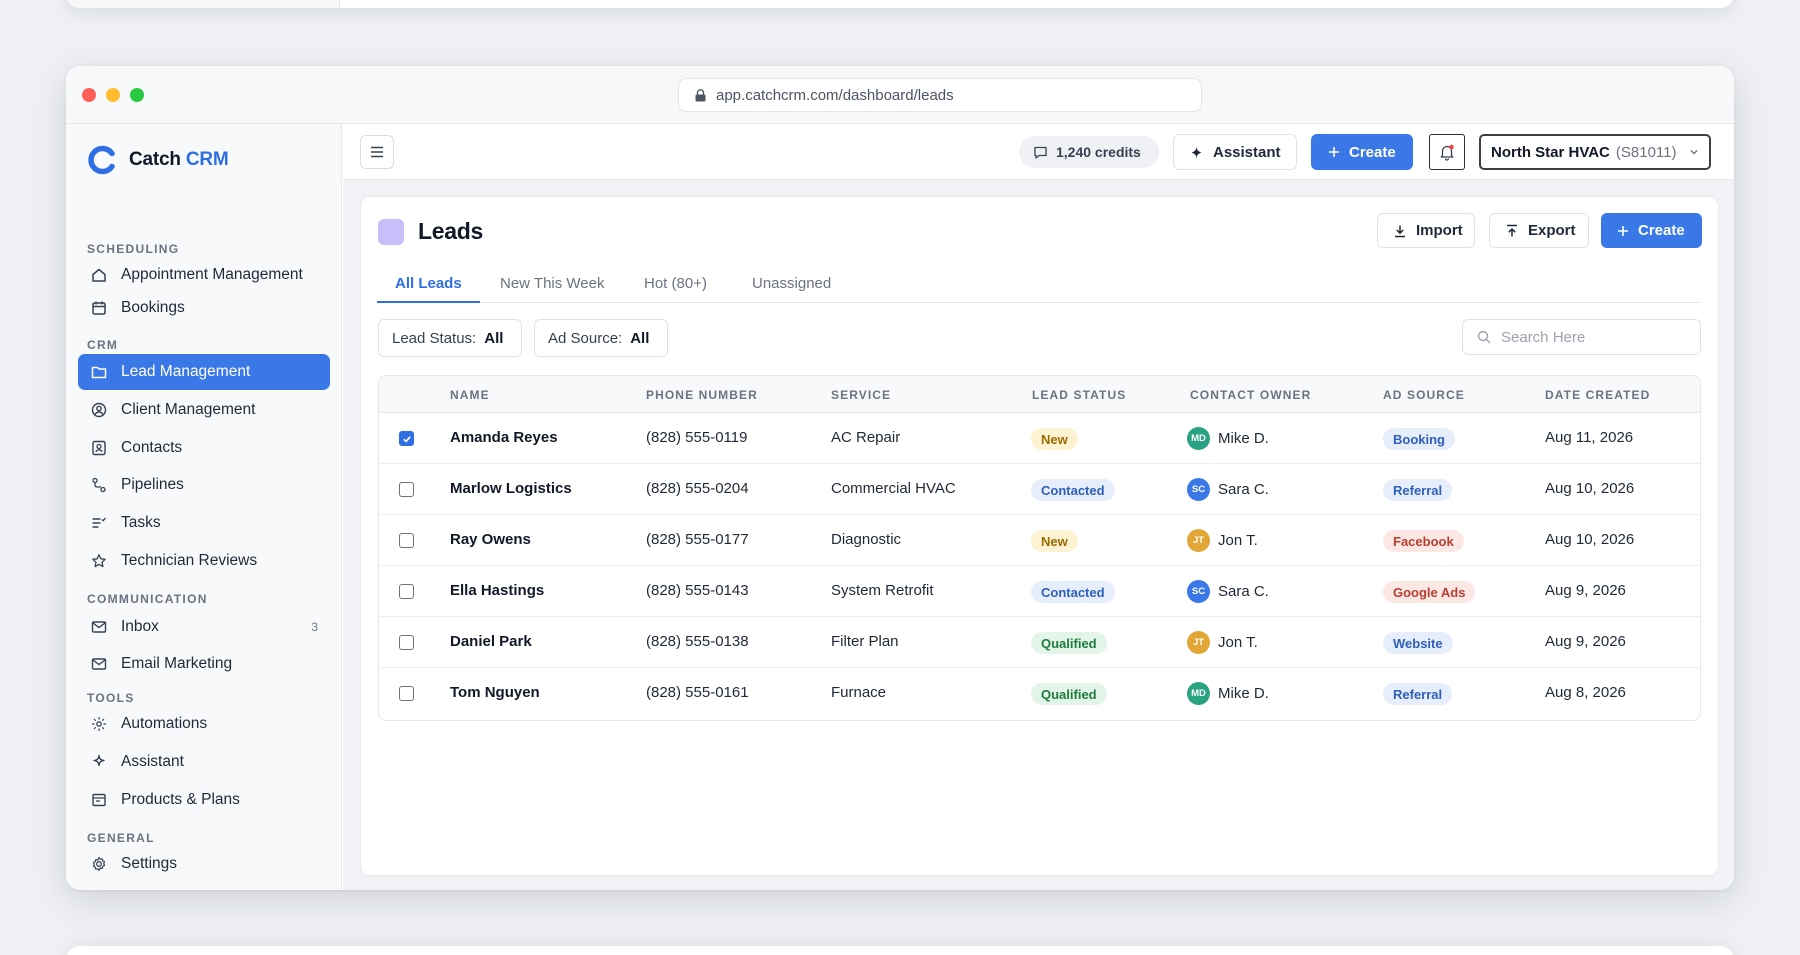  What do you see at coordinates (204, 275) in the screenshot?
I see `sidebar-item-appointment-management: Appointment Management` at bounding box center [204, 275].